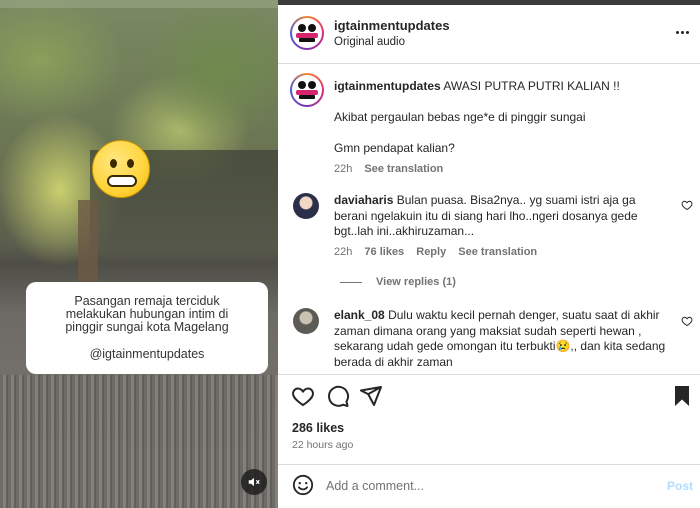 Image resolution: width=700 pixels, height=508 pixels. Describe the element at coordinates (88, 245) in the screenshot. I see `video-background-tree` at that location.